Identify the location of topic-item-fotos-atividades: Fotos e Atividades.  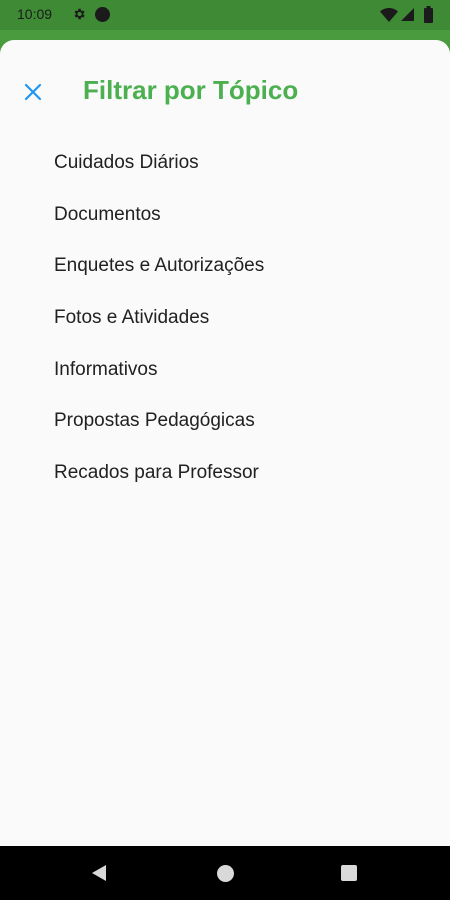
(225, 318).